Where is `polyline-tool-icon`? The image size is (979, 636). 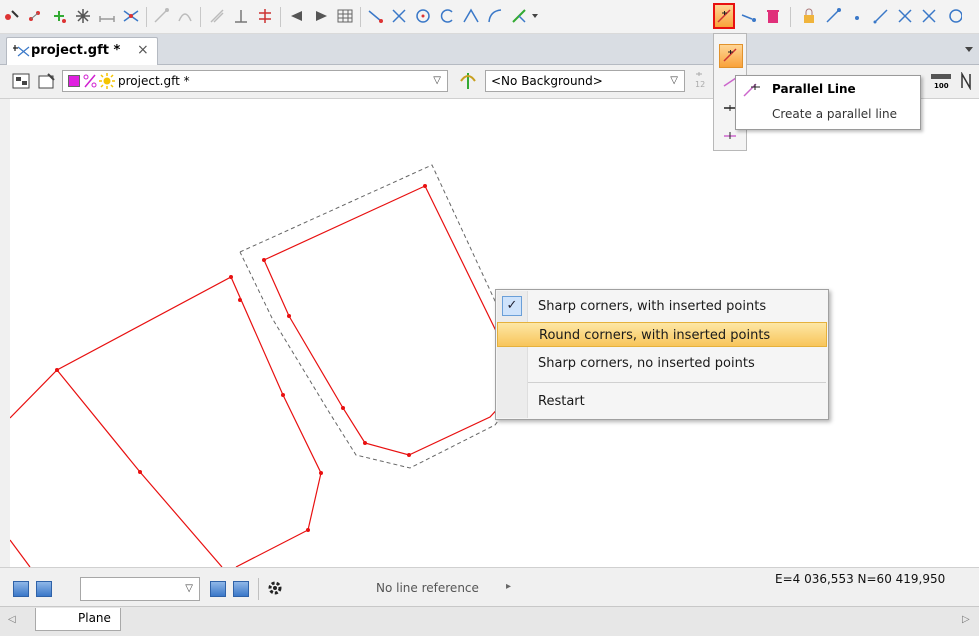
polyline-tool-icon is located at coordinates (471, 16).